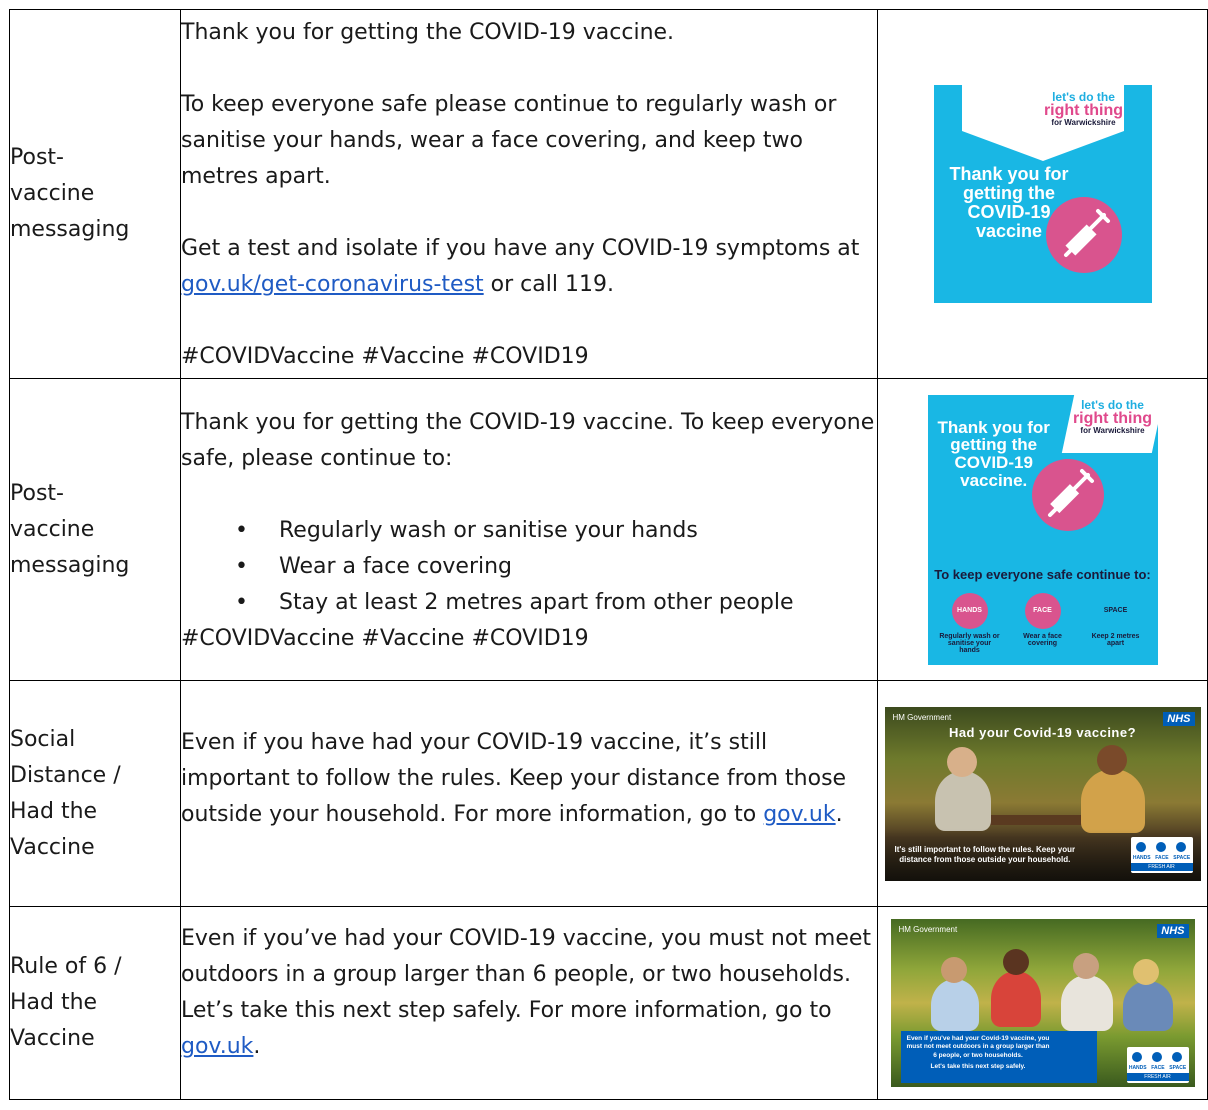 The image size is (1208, 1110). Describe the element at coordinates (1042, 574) in the screenshot. I see `poster-band: To keep everyone safe continue to:` at that location.